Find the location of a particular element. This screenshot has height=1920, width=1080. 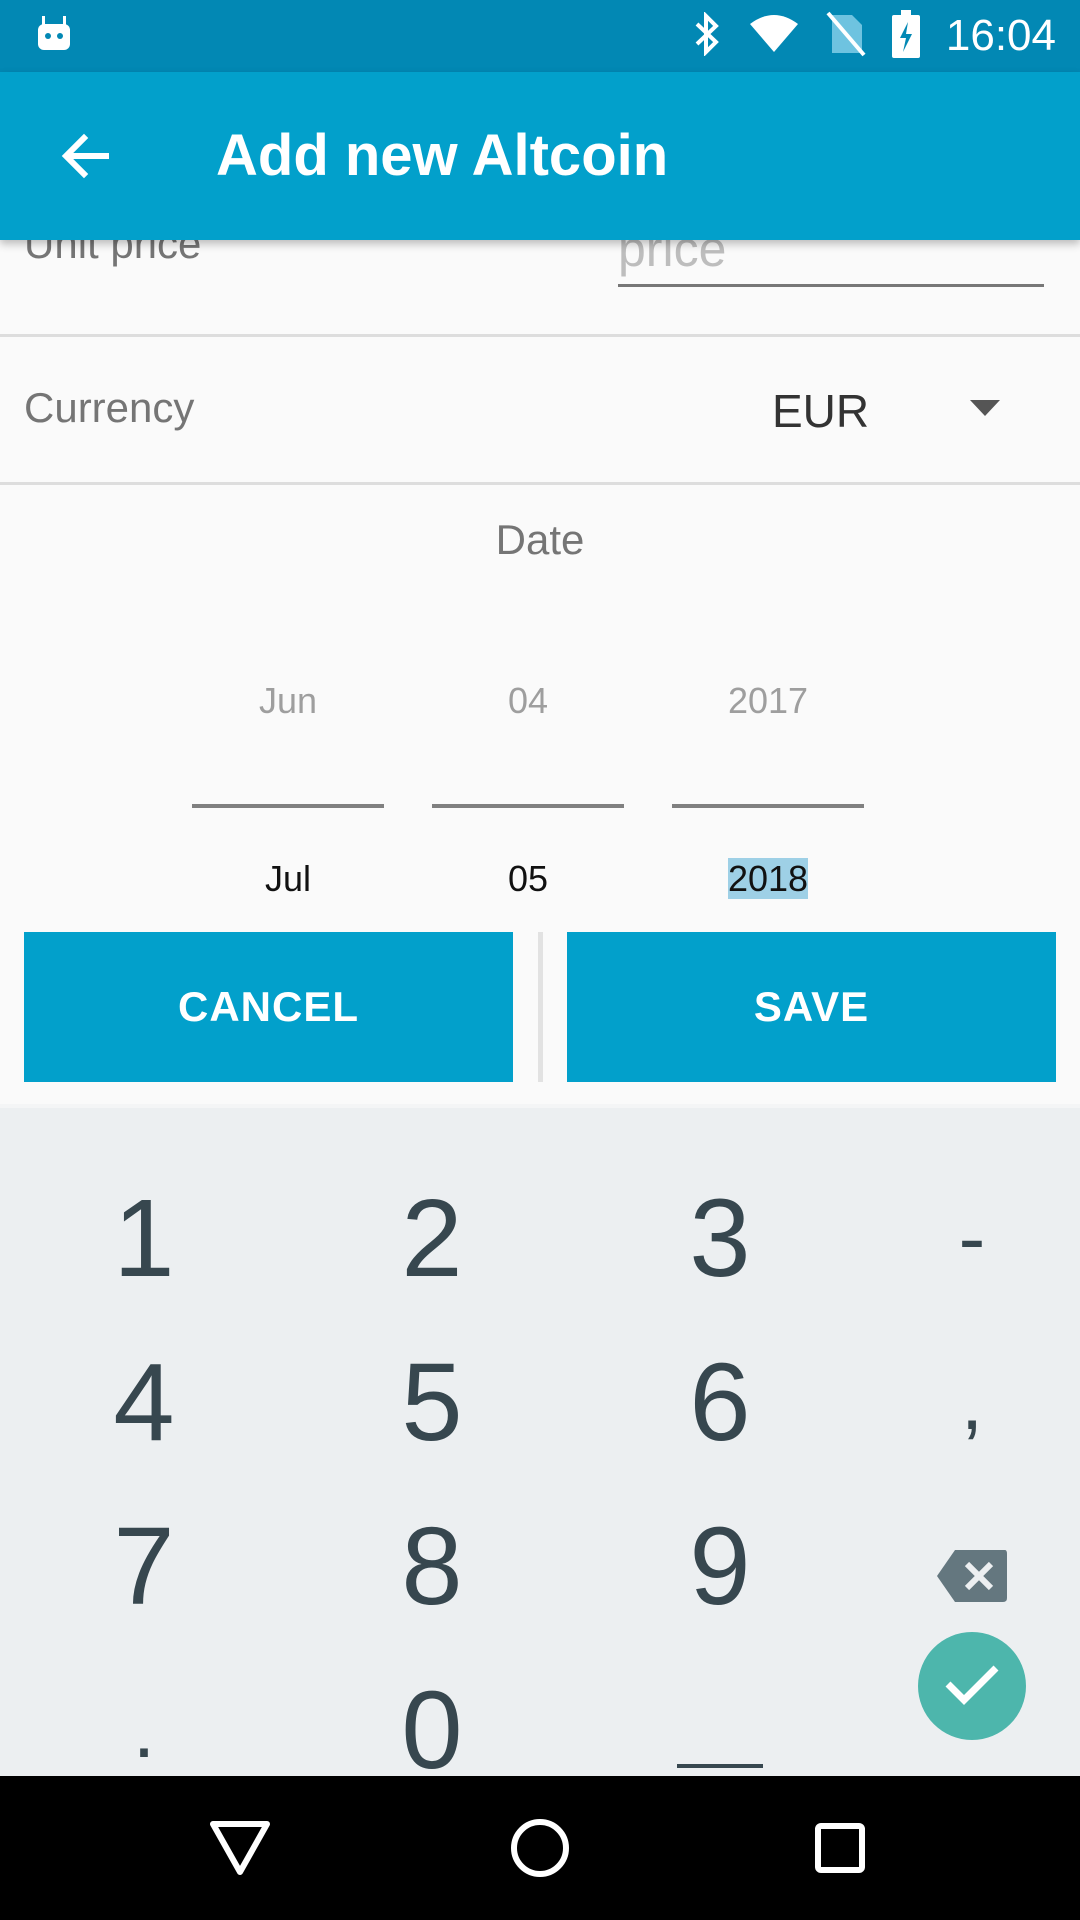

status-bar: 16:04 is located at coordinates (540, 36).